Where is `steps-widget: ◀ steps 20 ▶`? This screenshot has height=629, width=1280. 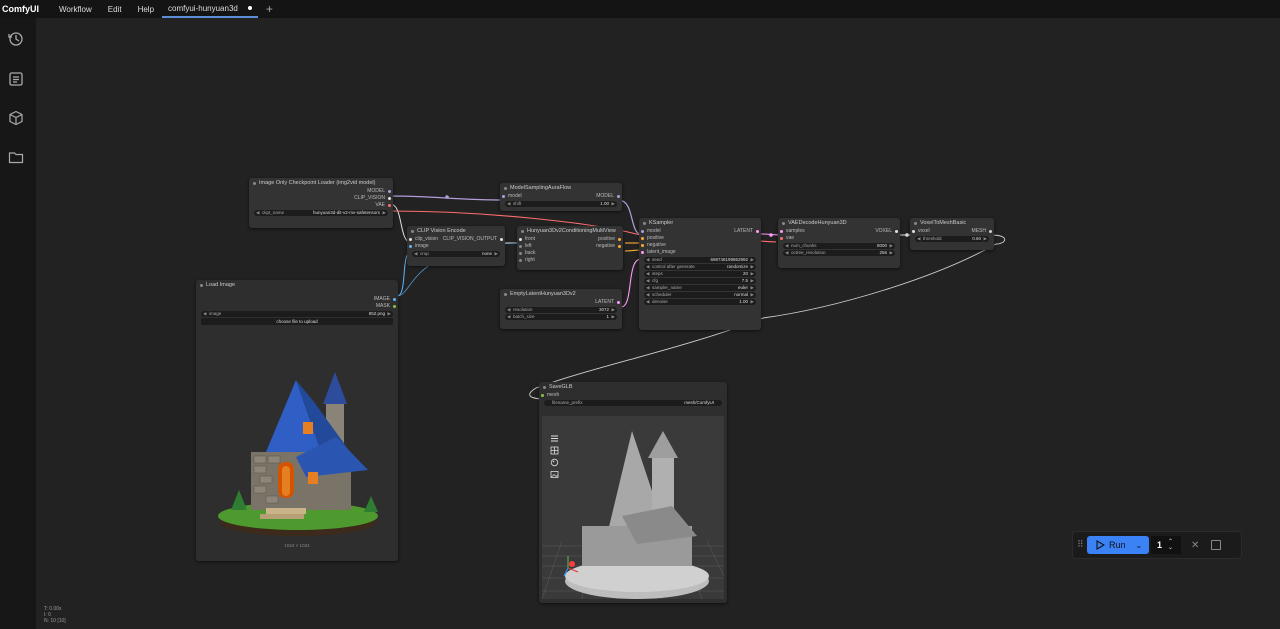 steps-widget: ◀ steps 20 ▶ is located at coordinates (700, 274).